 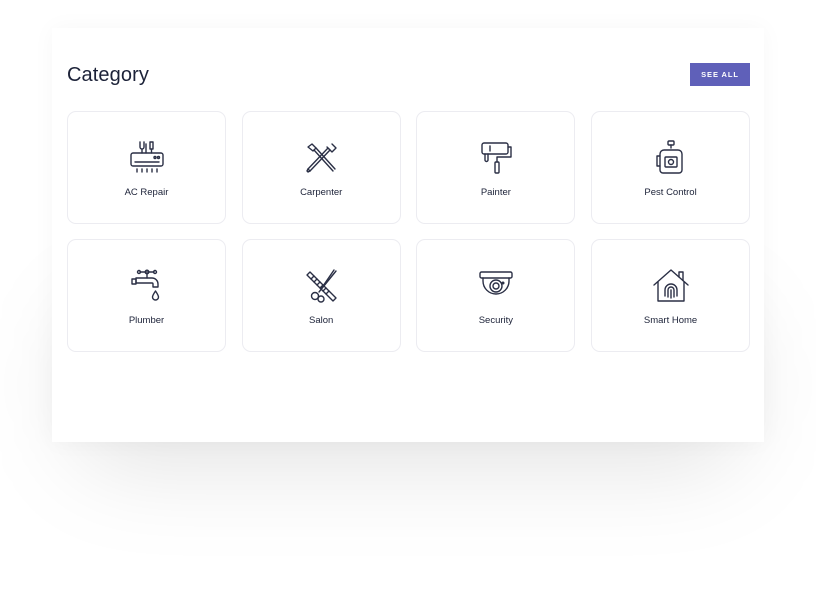 I want to click on category-label: Plumber, so click(x=146, y=320).